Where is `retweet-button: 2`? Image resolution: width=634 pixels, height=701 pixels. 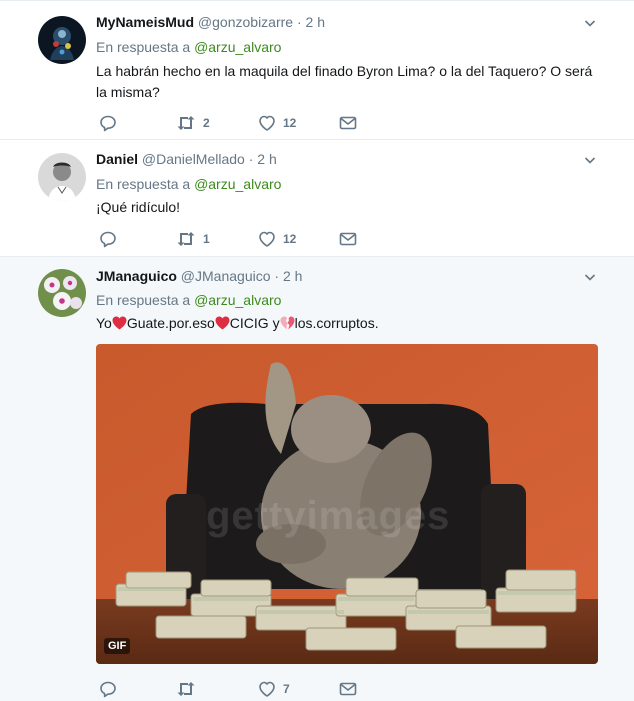
retweet-button: 2 is located at coordinates (192, 123).